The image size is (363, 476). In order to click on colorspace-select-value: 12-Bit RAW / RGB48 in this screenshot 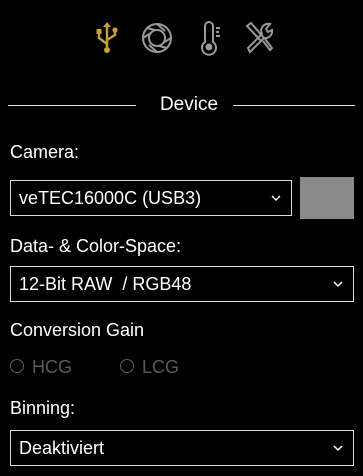, I will do `click(105, 284)`.